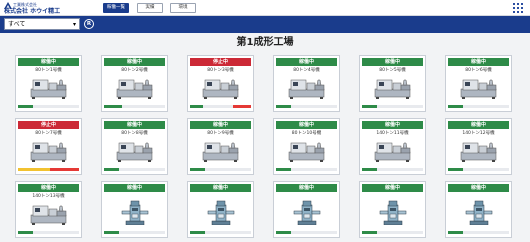  What do you see at coordinates (265, 24) in the screenshot?
I see `filter-bar: すべて ▾ R` at bounding box center [265, 24].